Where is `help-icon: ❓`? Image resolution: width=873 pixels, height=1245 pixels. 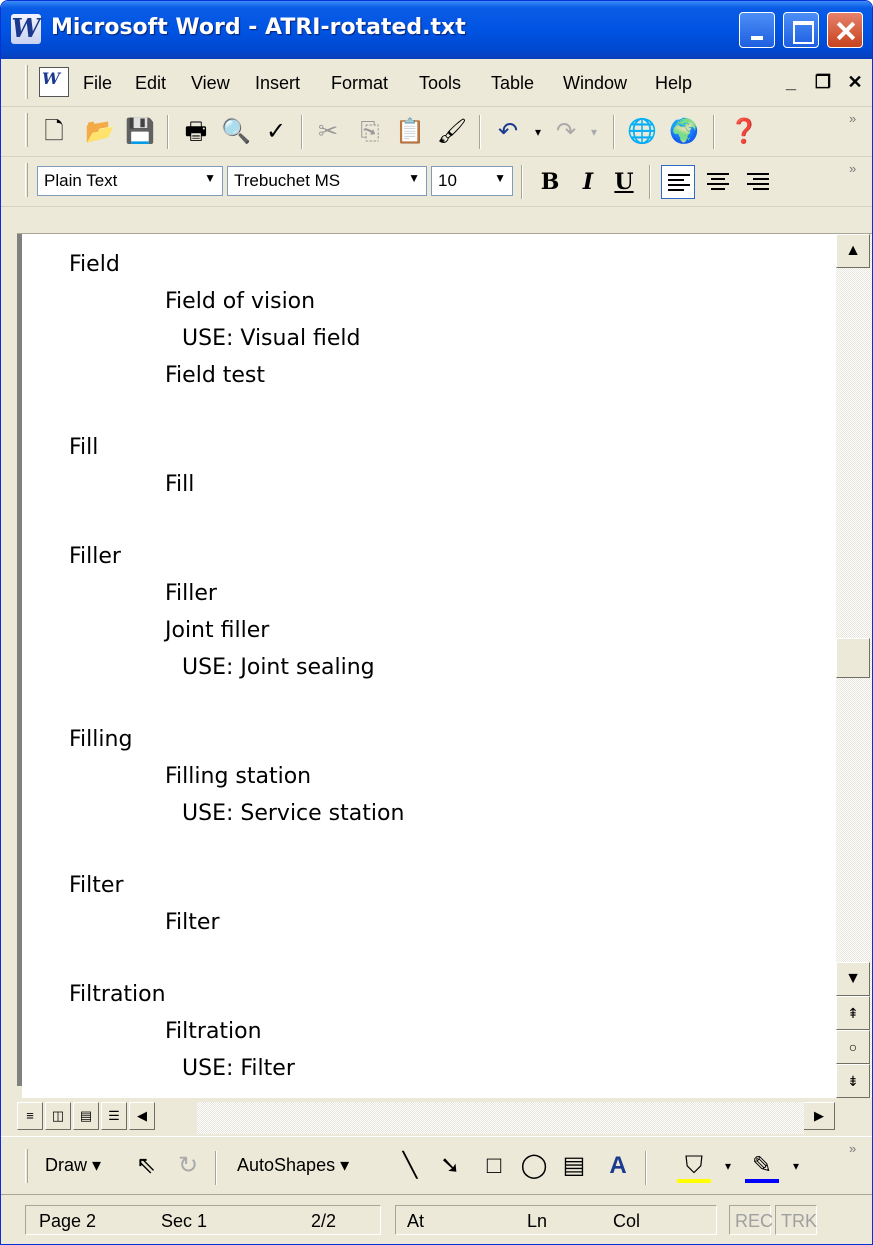 help-icon: ❓ is located at coordinates (744, 132).